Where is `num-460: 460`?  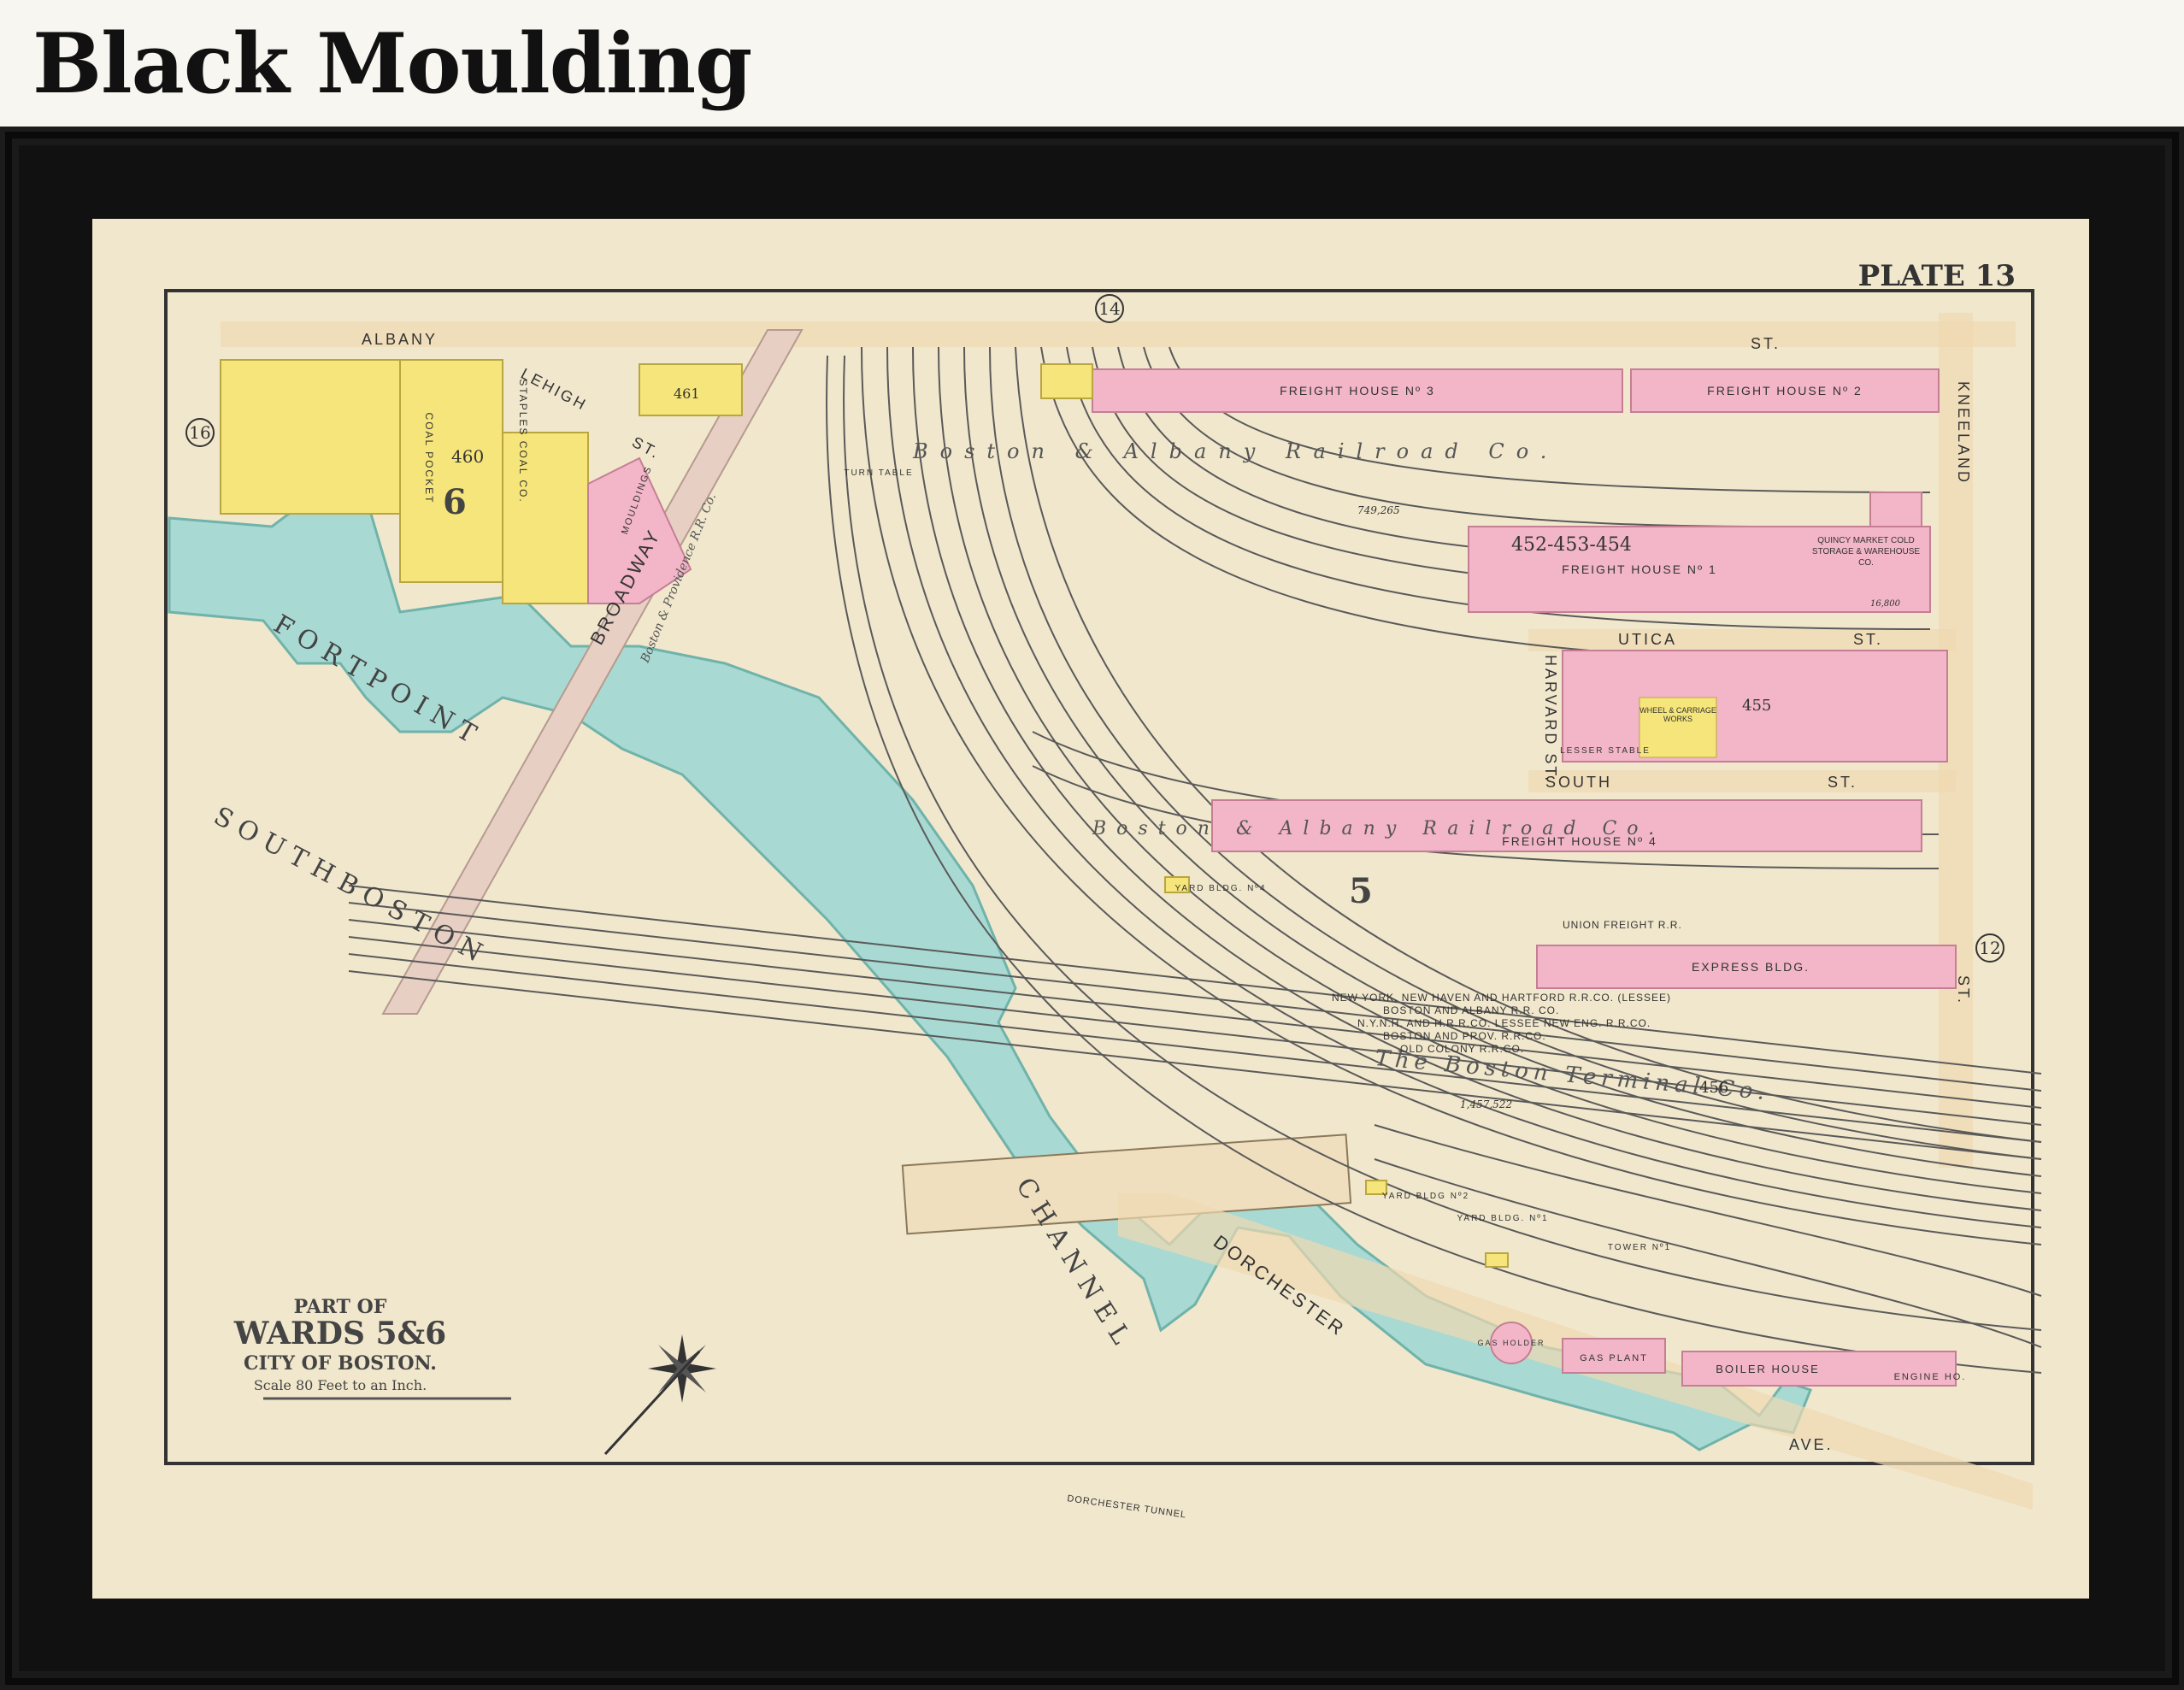 num-460: 460 is located at coordinates (467, 456).